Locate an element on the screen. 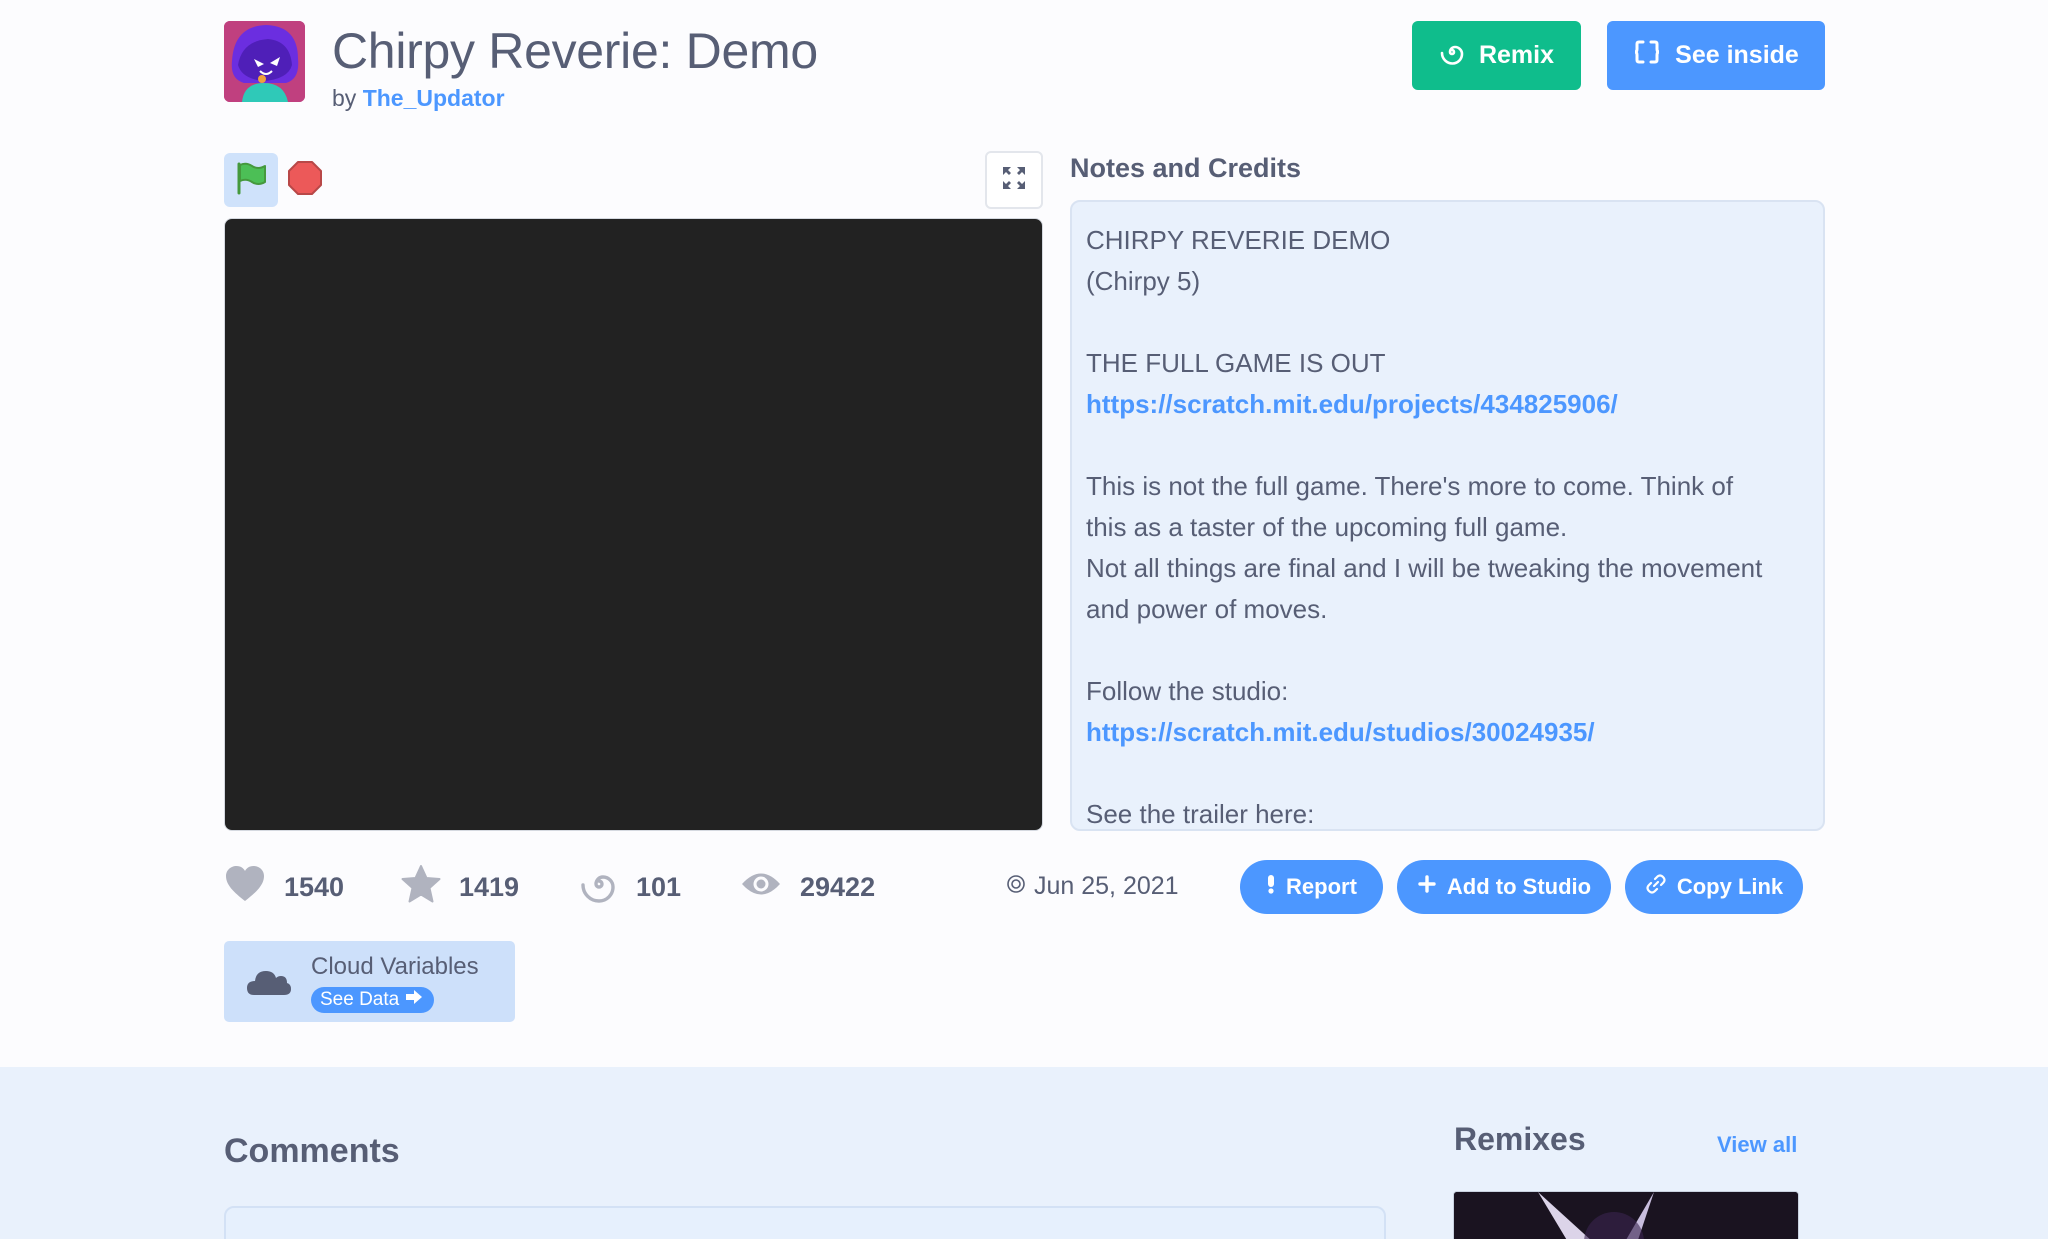  notes-label: Notes and Credits is located at coordinates (1186, 168).